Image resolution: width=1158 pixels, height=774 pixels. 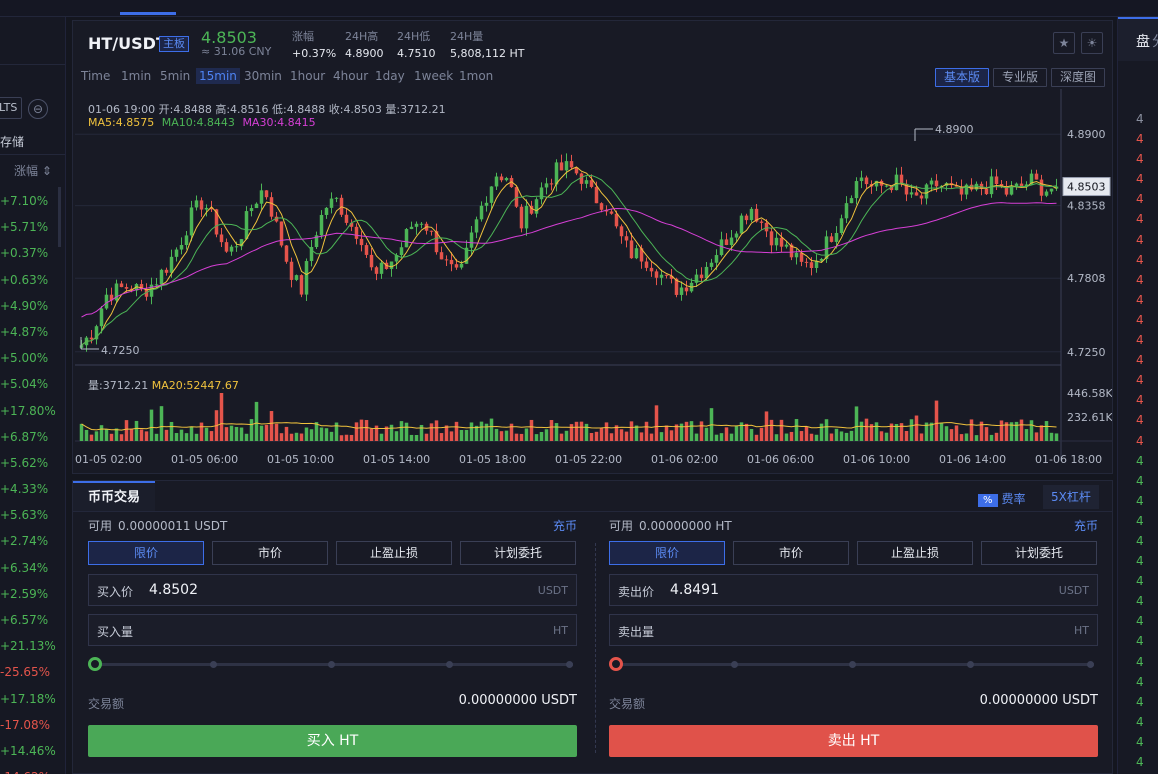 I want to click on market-row-change: +5.63%, so click(x=30, y=515).